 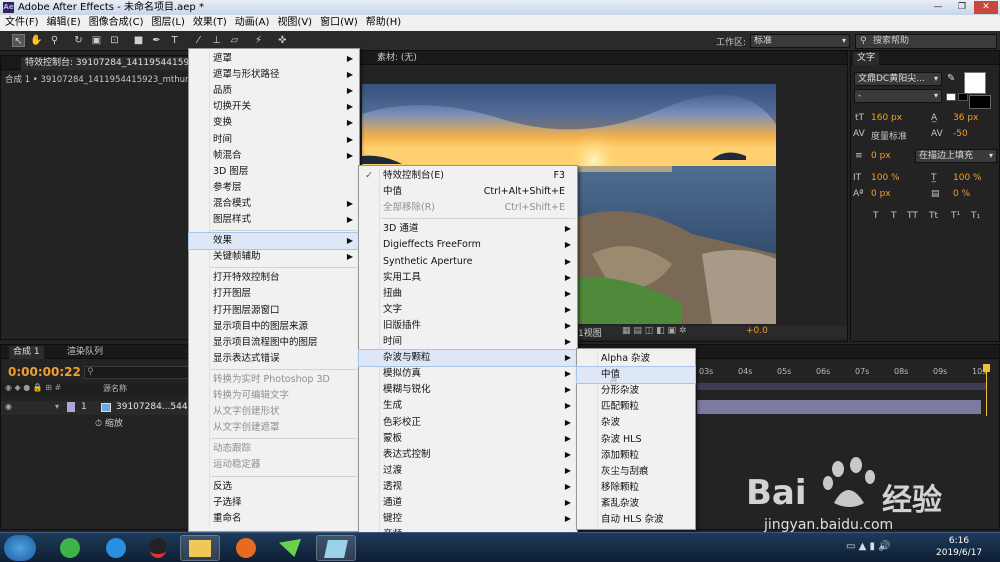 What do you see at coordinates (636, 504) in the screenshot?
I see `noise-submenu-item: 紊乱杂波` at bounding box center [636, 504].